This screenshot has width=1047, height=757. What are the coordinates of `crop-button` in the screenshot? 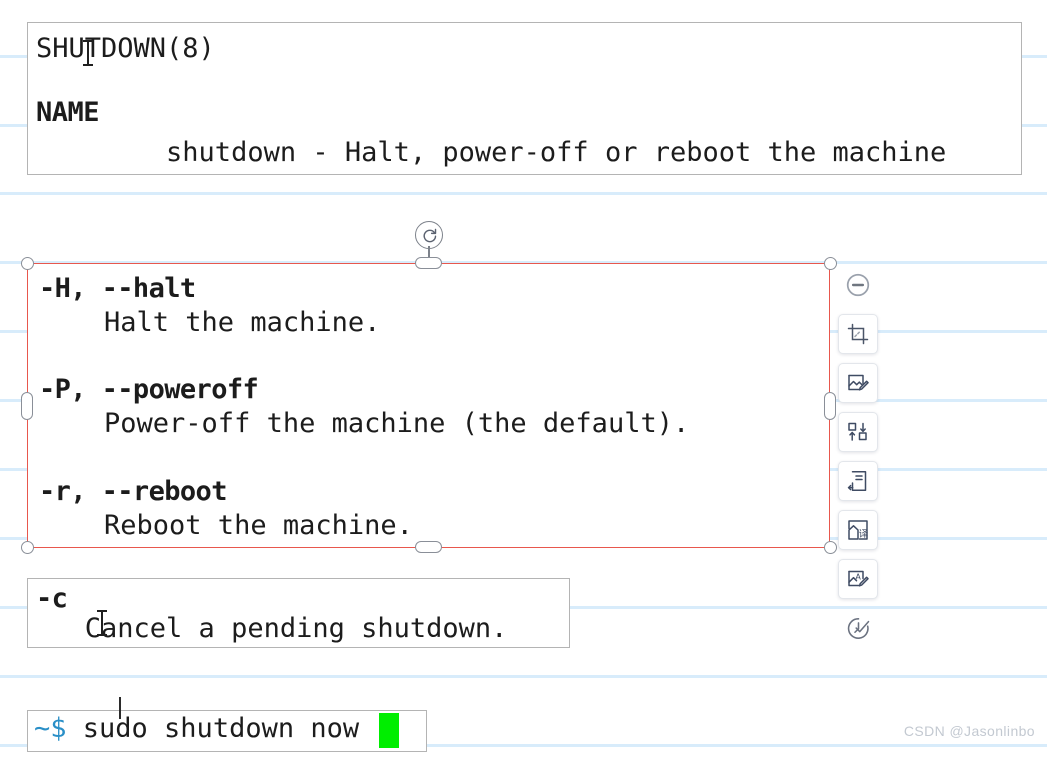 It's located at (858, 334).